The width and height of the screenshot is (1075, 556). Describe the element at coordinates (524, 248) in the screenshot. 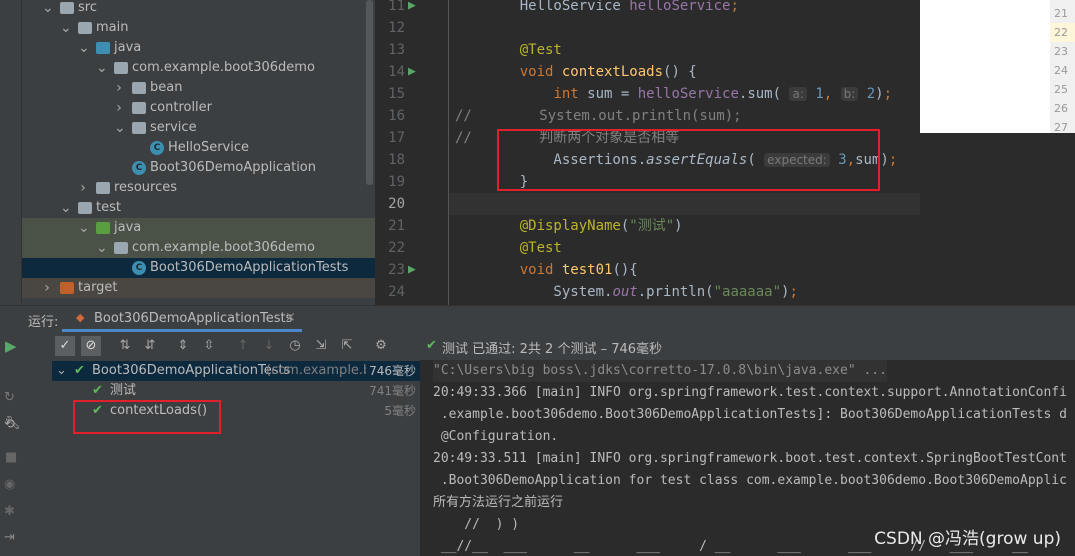

I see `code-line: @Test` at that location.